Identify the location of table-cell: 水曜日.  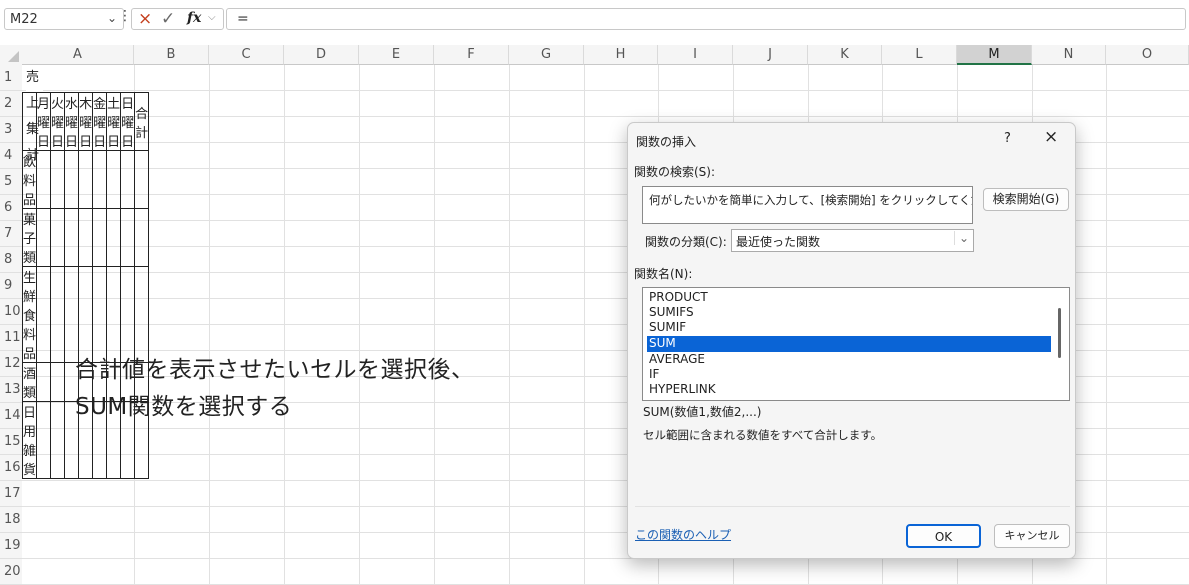
(72, 121).